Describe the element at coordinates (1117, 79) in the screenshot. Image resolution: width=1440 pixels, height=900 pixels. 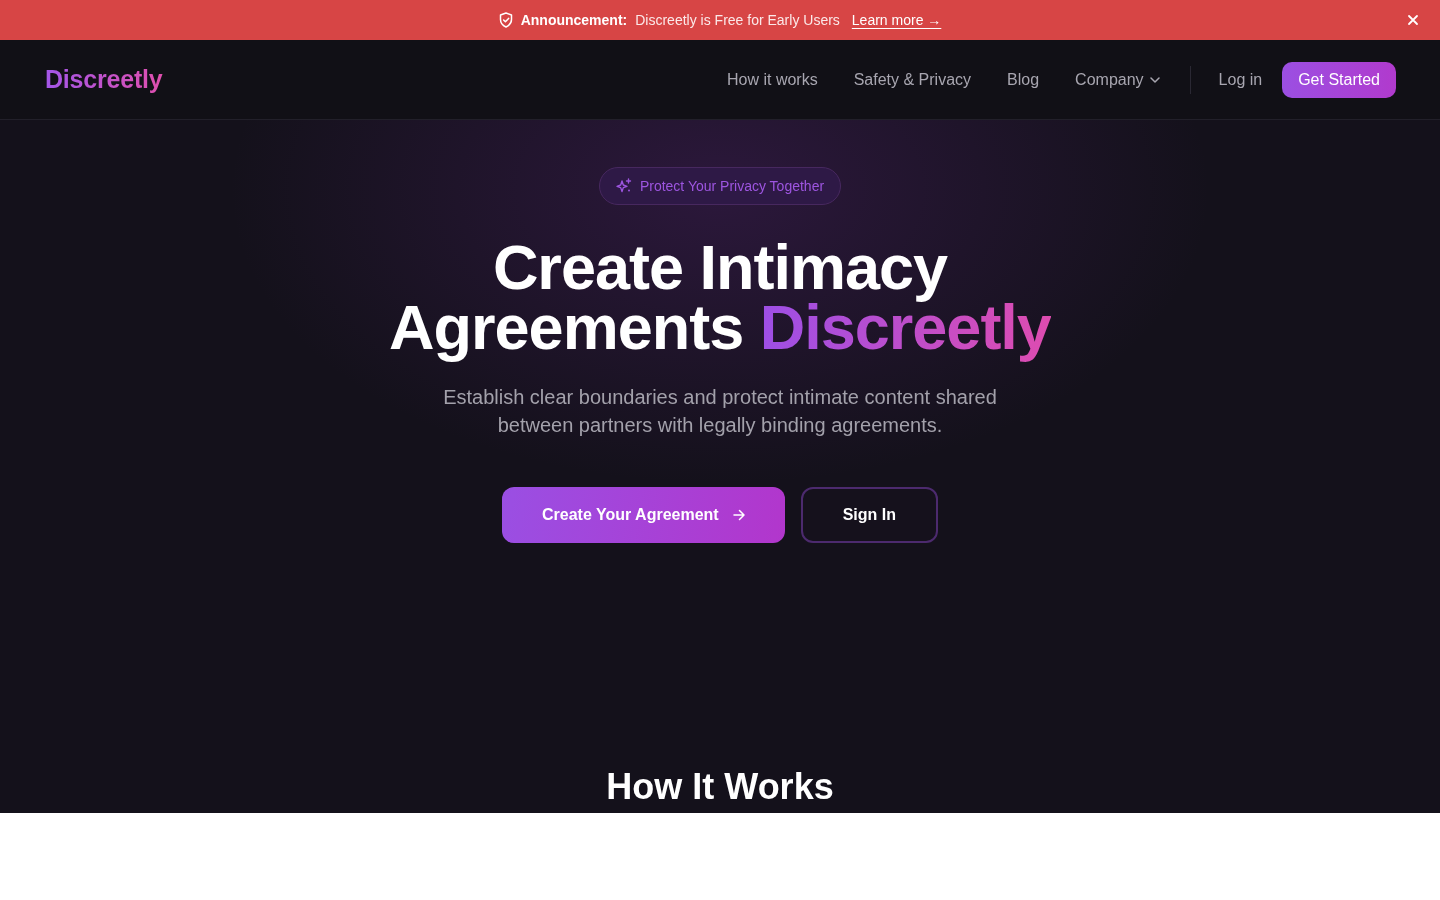
I see `nav-dropdown: Company` at that location.